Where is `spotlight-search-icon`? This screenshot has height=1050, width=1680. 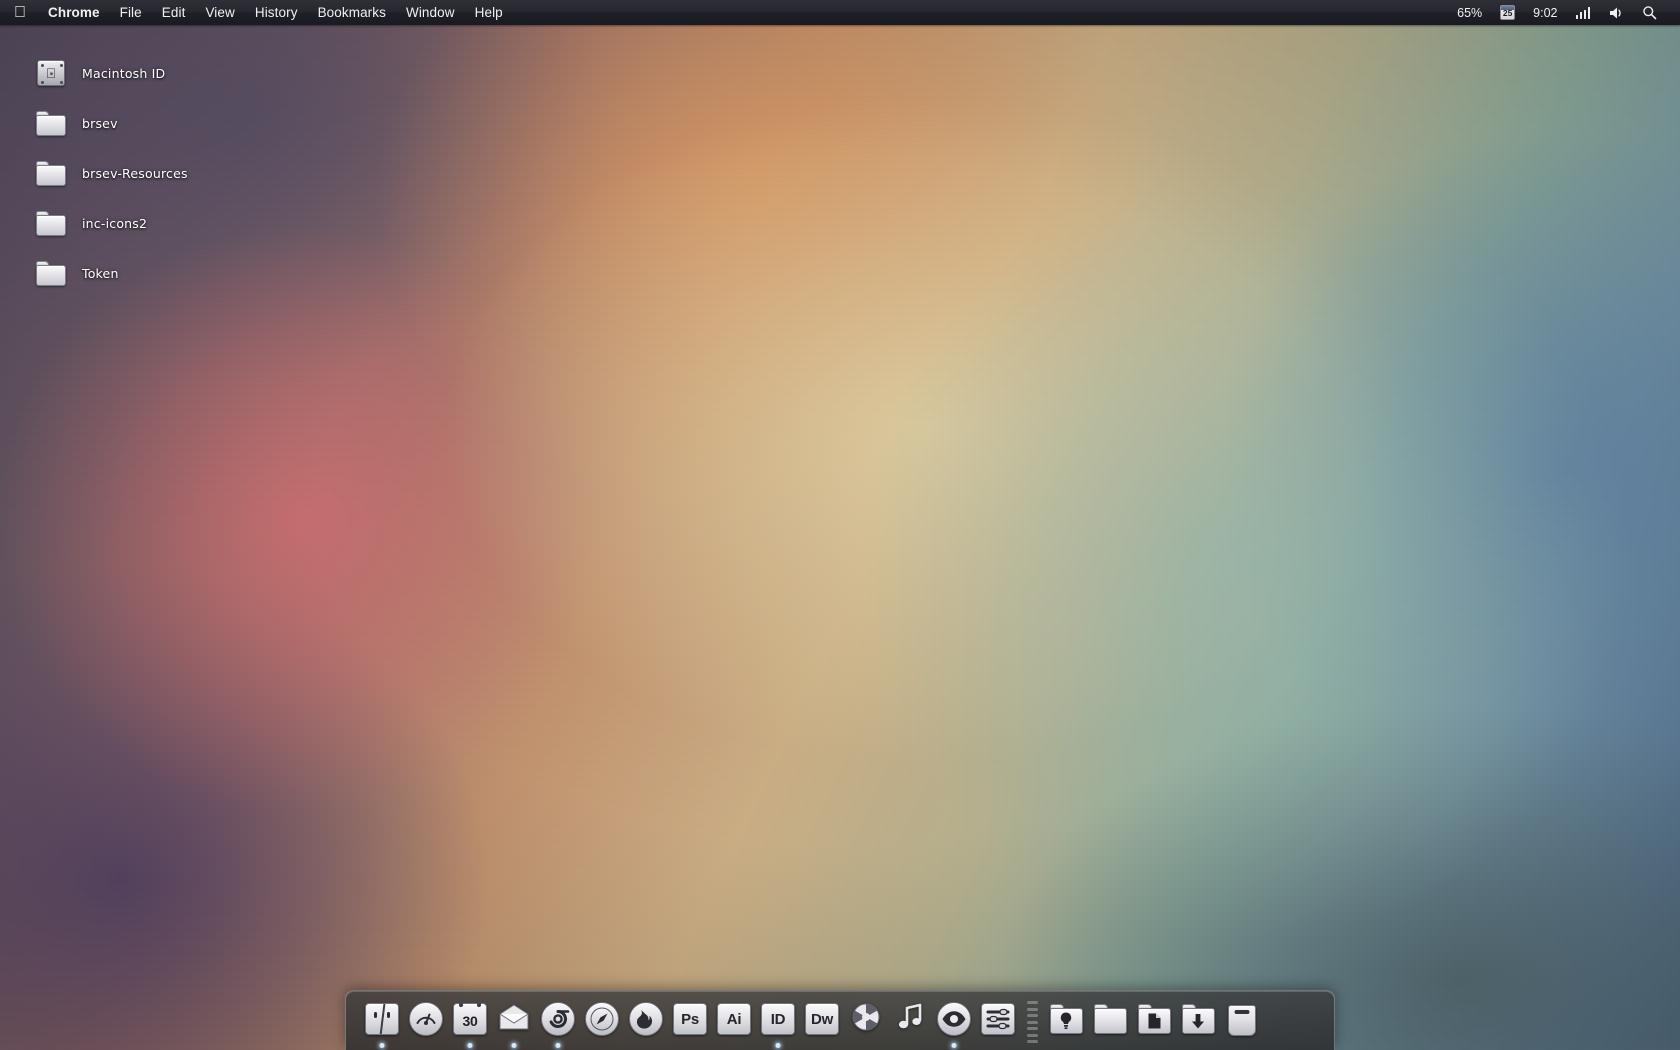
spotlight-search-icon is located at coordinates (1649, 12).